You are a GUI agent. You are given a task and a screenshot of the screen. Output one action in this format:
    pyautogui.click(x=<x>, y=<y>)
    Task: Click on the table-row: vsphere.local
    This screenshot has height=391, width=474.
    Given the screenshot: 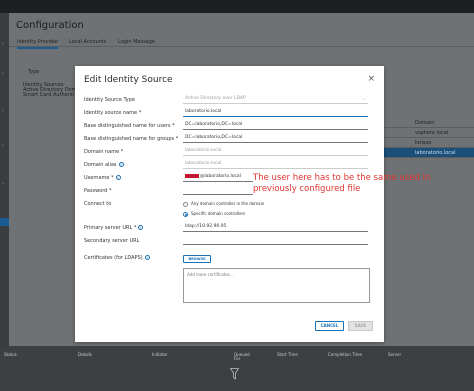 What is the action you would take?
    pyautogui.click(x=424, y=133)
    